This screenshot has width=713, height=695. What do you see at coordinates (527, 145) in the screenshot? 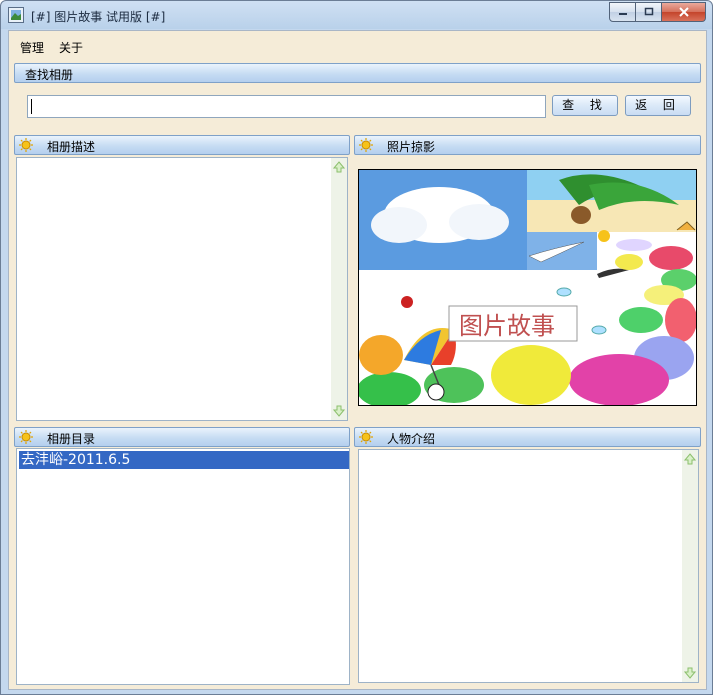
I see `photo-header: 照片掠影` at bounding box center [527, 145].